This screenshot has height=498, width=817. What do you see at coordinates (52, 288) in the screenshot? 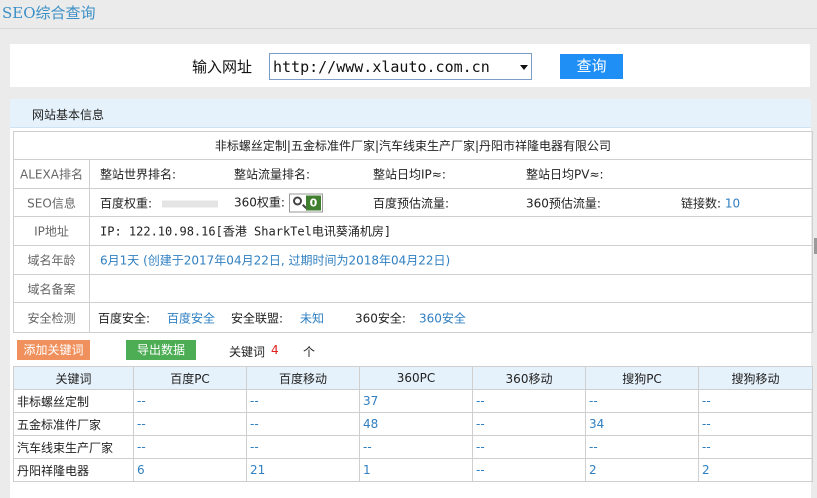
I see `row-label: 域名备案` at bounding box center [52, 288].